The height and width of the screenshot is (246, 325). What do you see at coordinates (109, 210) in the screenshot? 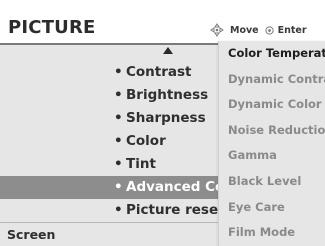
I see `menu-item-picture-reset: • Picture reset` at bounding box center [109, 210].